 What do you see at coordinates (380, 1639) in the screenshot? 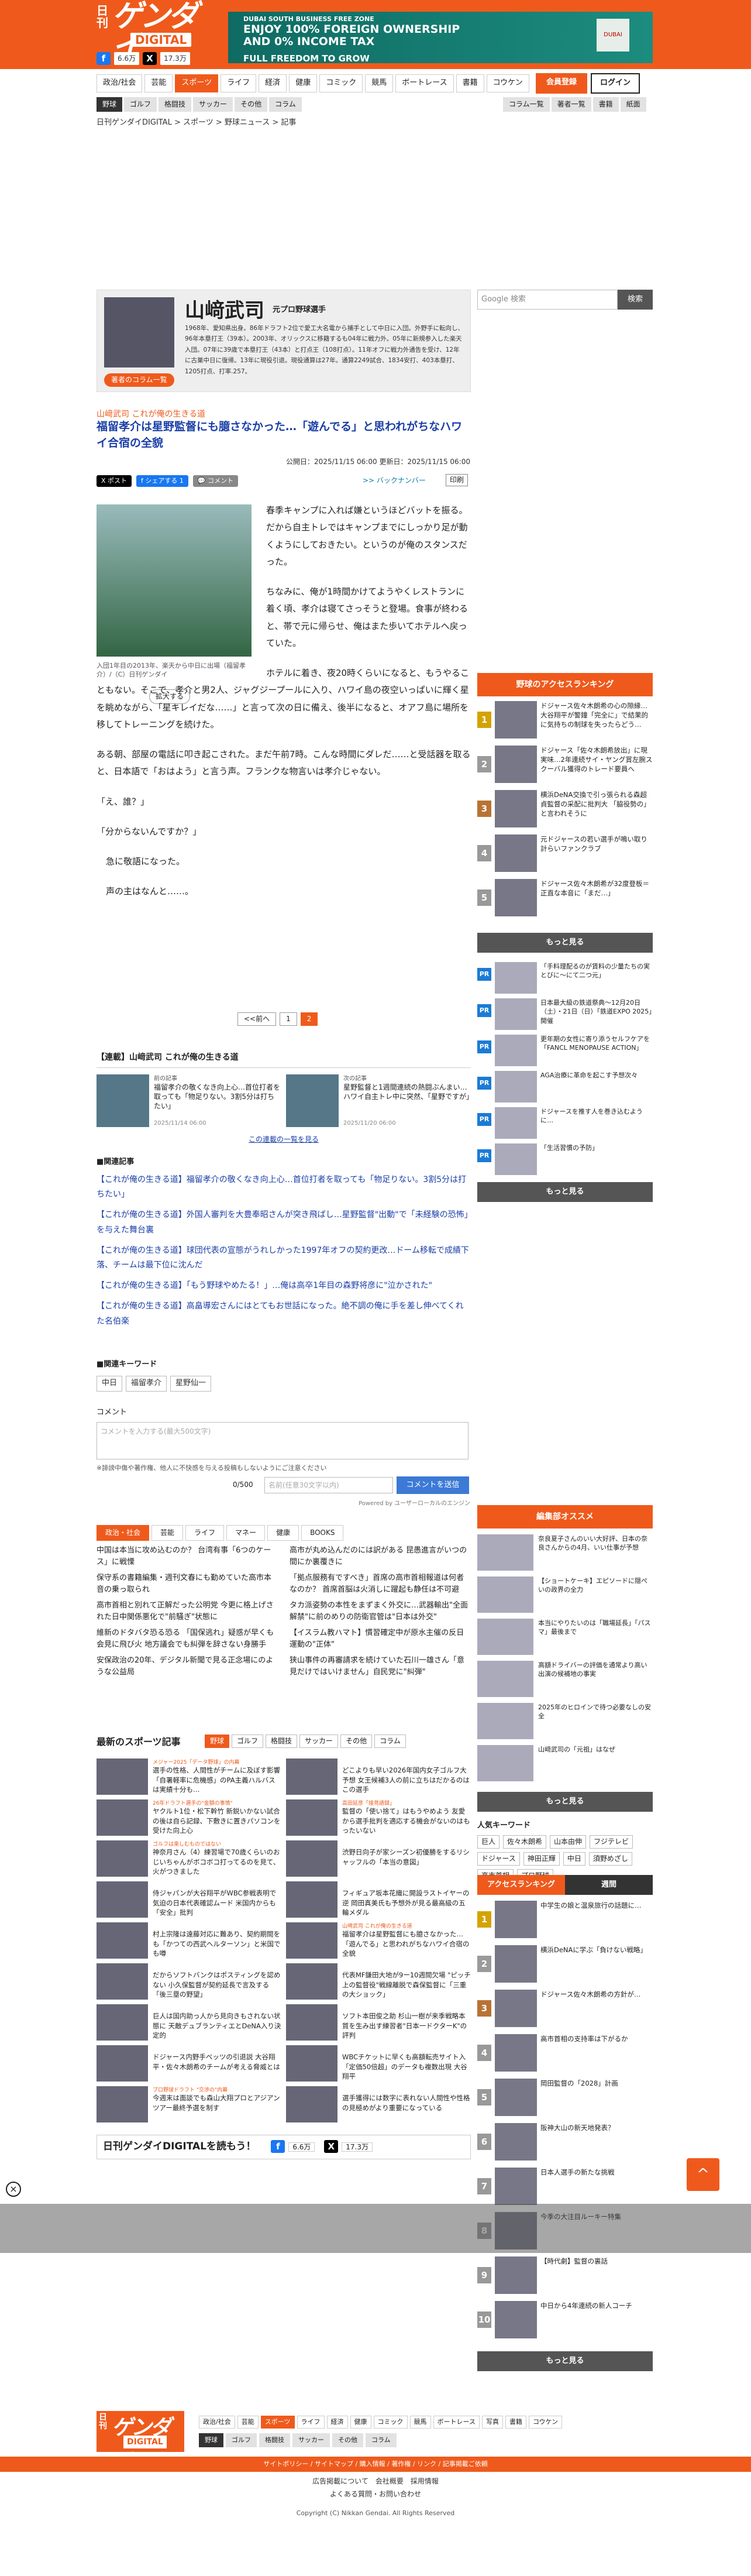
I see `category-link: 【イスラム教ハマト】慣習確定中が原水主催の反日運動の"正体"` at bounding box center [380, 1639].